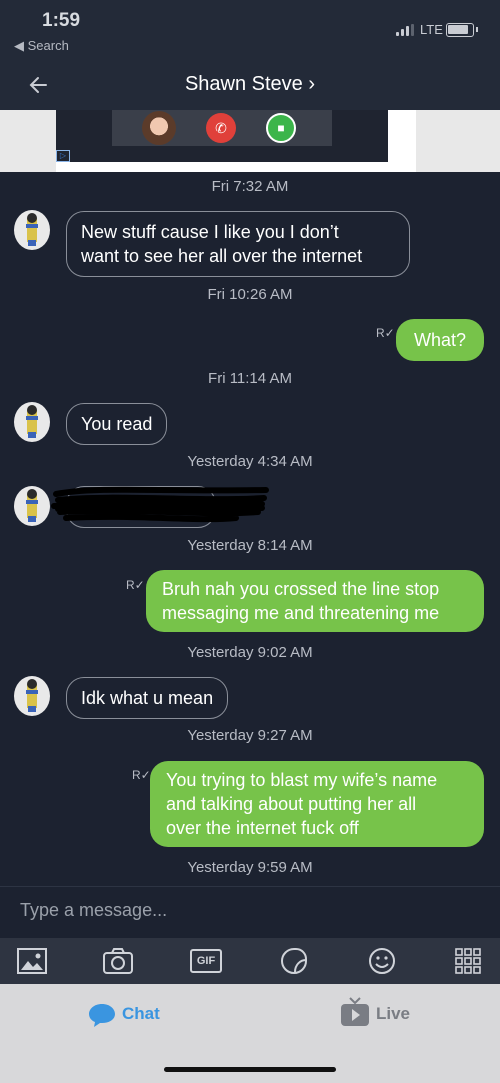 This screenshot has height=1083, width=500. I want to click on timestamp: Fri 10:26 AM, so click(250, 294).